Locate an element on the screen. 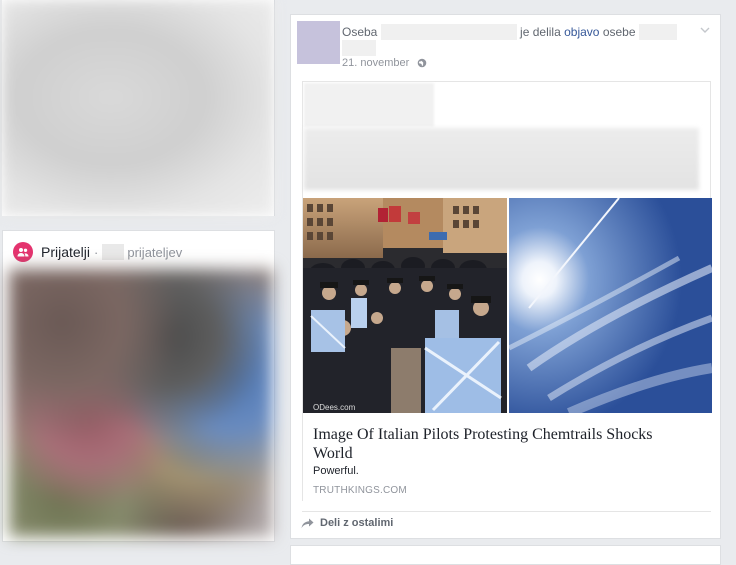 The width and height of the screenshot is (736, 565). photo-watermark: ODees.com is located at coordinates (334, 407).